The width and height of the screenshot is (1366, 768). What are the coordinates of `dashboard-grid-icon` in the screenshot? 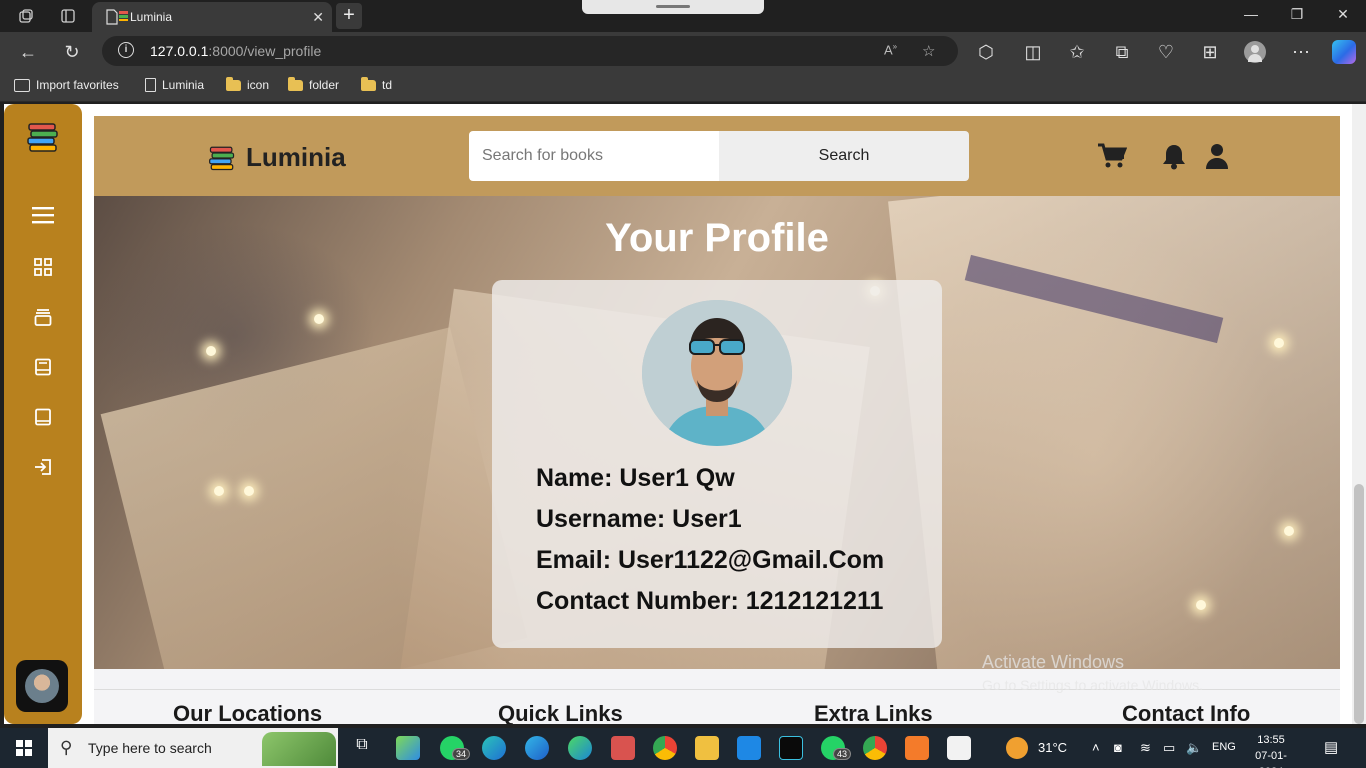 It's located at (43, 270).